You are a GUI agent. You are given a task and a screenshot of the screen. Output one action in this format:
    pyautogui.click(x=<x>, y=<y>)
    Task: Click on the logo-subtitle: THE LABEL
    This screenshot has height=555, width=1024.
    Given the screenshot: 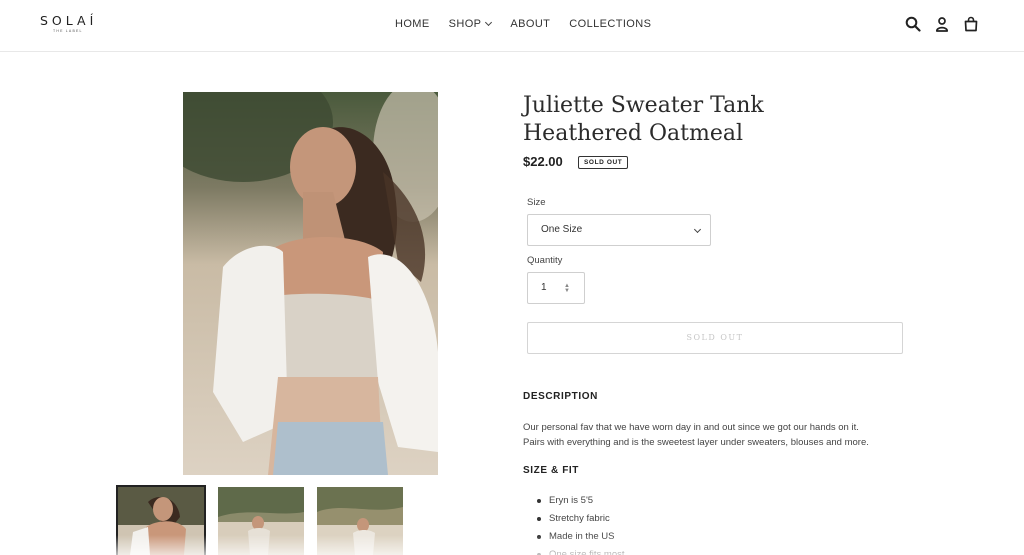 What is the action you would take?
    pyautogui.click(x=68, y=31)
    